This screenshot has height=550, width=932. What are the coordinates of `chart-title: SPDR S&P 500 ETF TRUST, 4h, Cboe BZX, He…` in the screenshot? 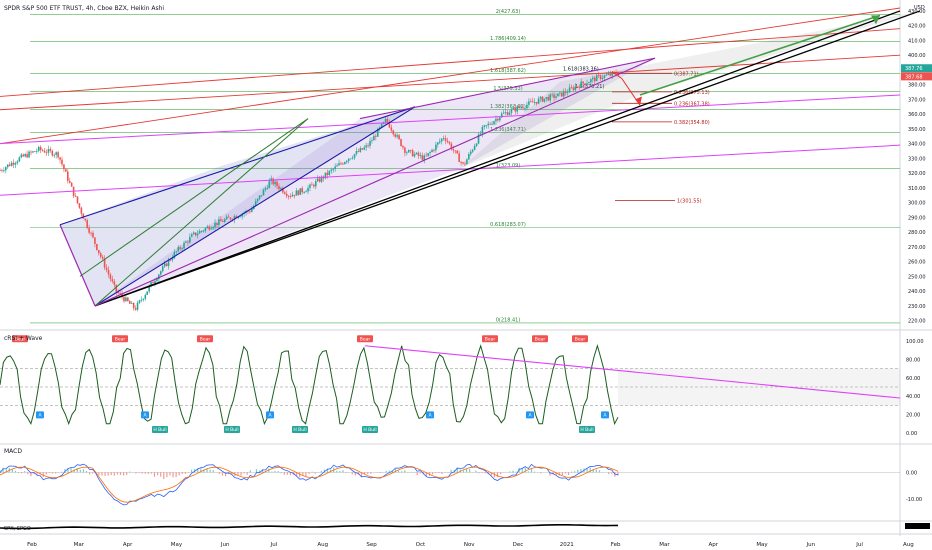 It's located at (84, 8).